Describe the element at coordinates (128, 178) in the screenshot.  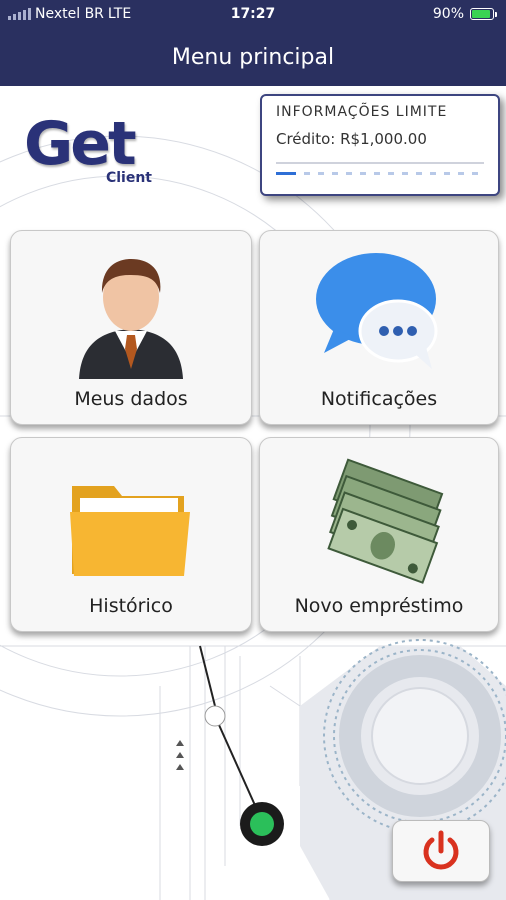
I see `logo-sub-text: Client` at that location.